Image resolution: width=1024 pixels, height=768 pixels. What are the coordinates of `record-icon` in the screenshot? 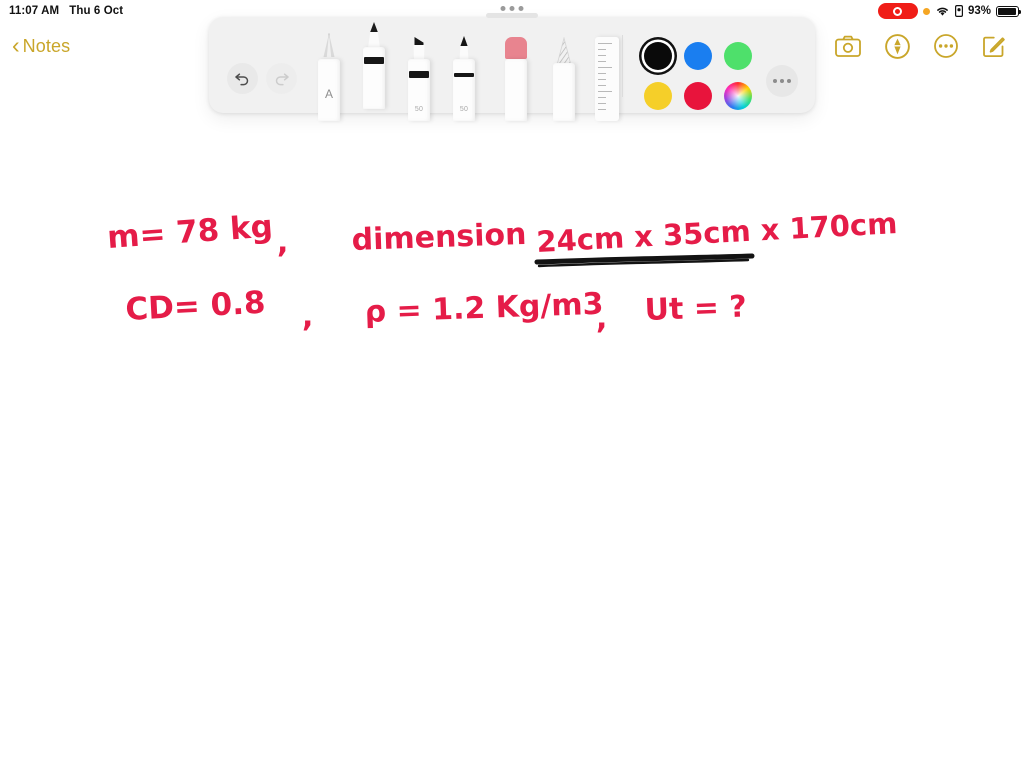 It's located at (898, 11).